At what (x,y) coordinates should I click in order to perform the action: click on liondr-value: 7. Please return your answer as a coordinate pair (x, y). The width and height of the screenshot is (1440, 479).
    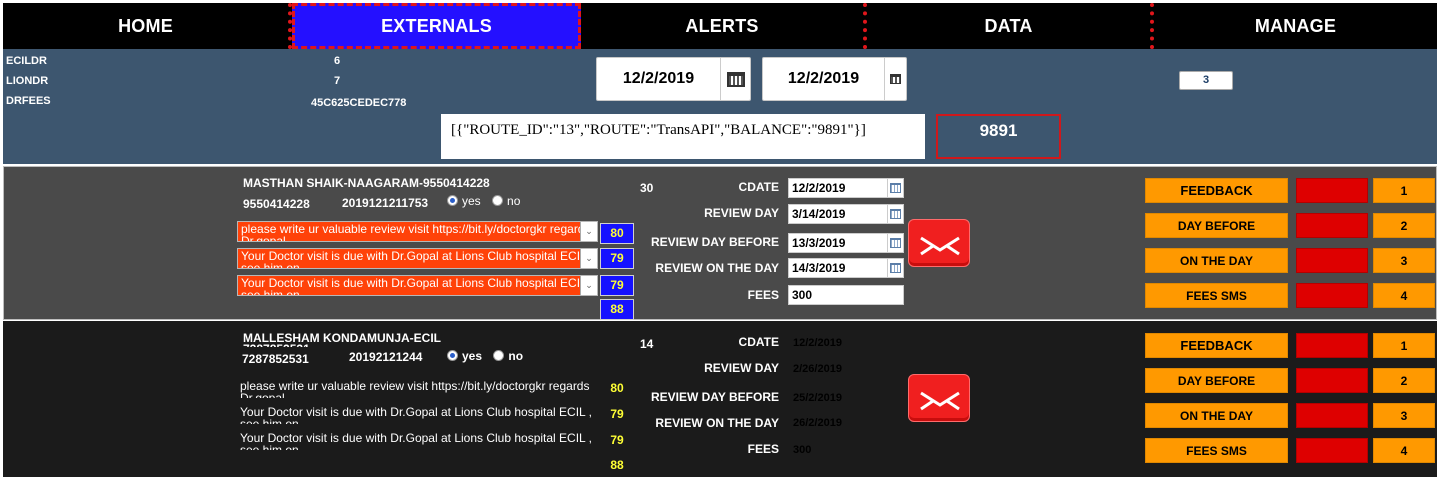
    Looking at the image, I should click on (337, 81).